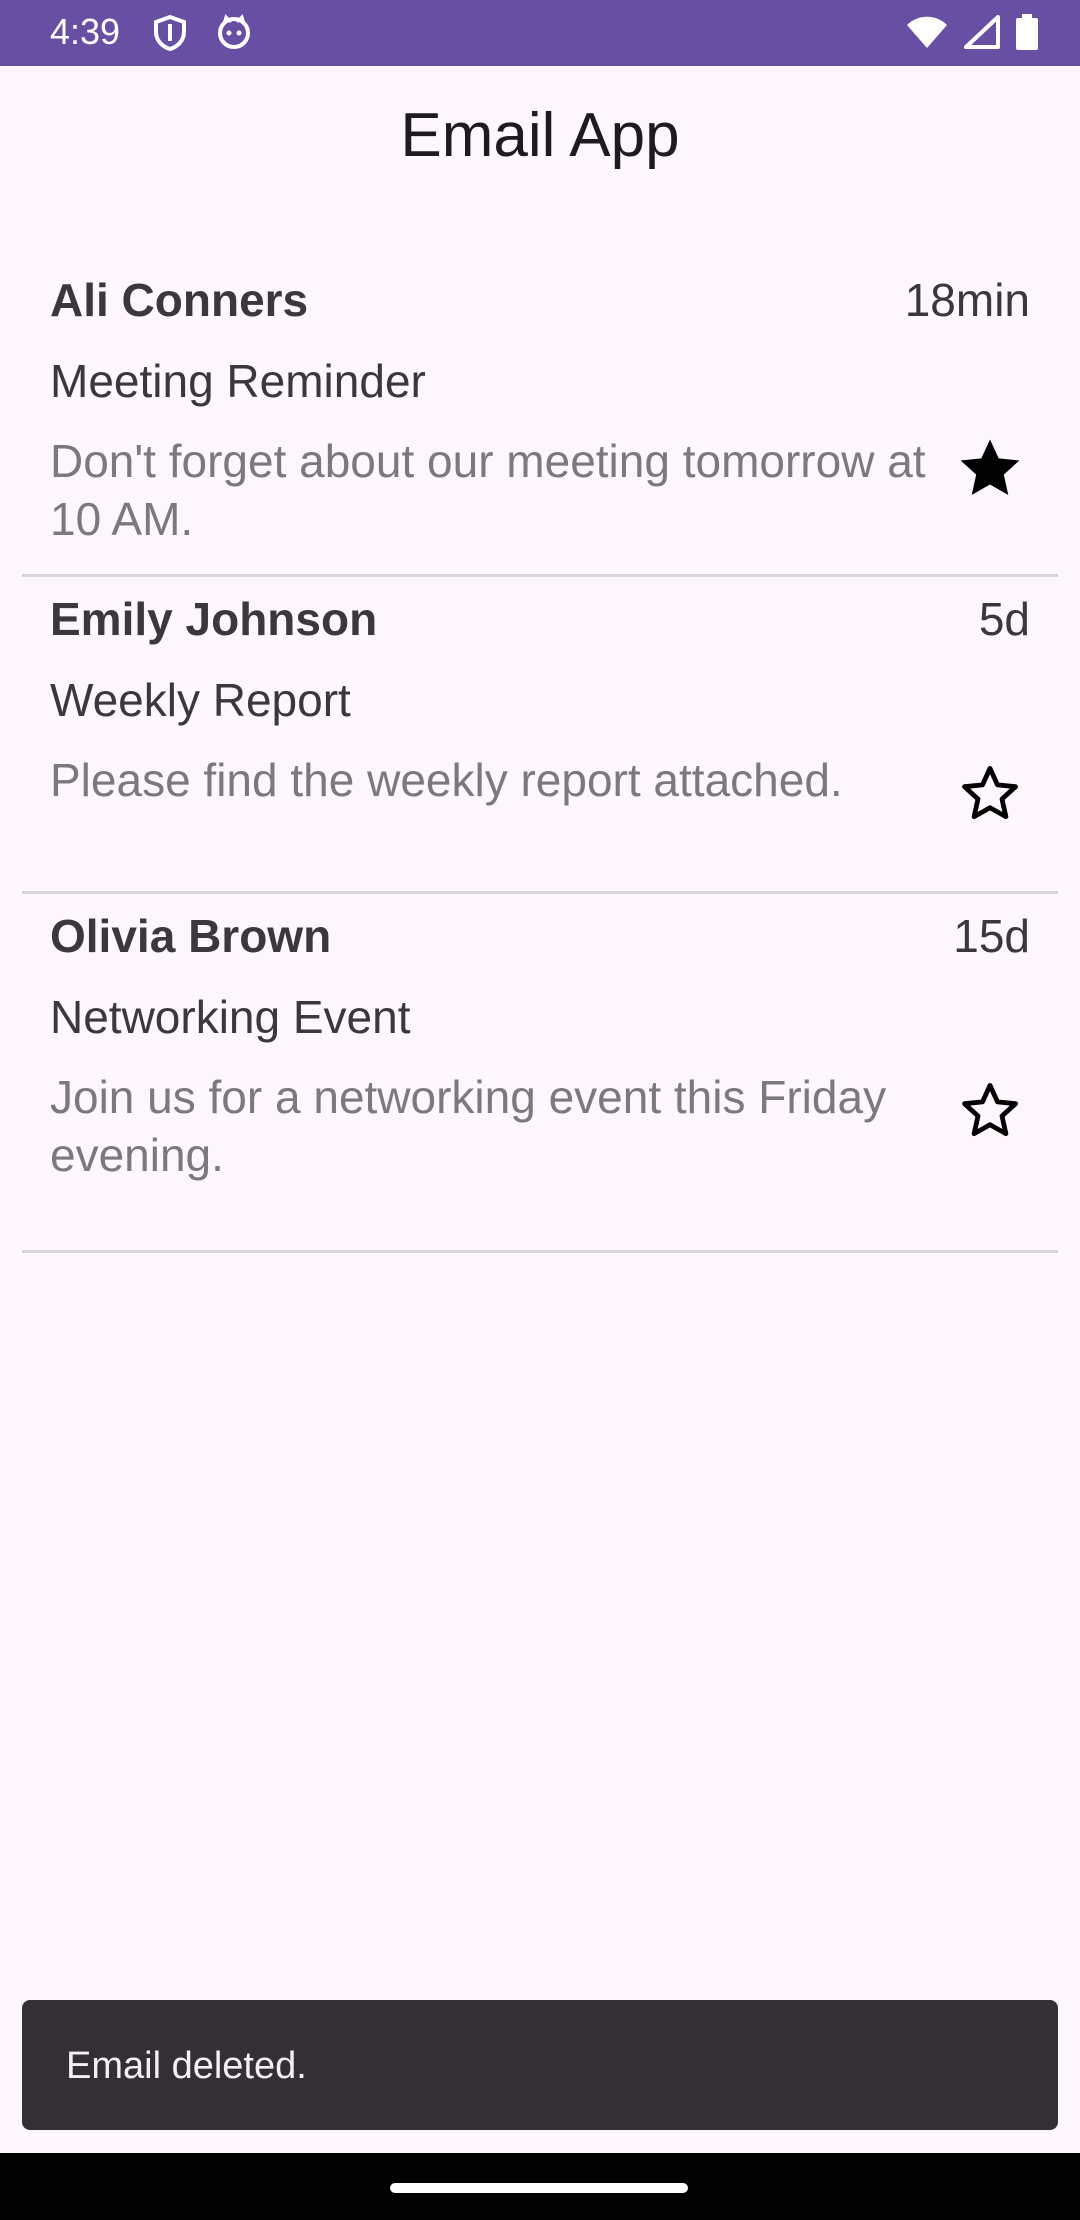  What do you see at coordinates (186, 2066) in the screenshot?
I see `snackbar-message: Email deleted.` at bounding box center [186, 2066].